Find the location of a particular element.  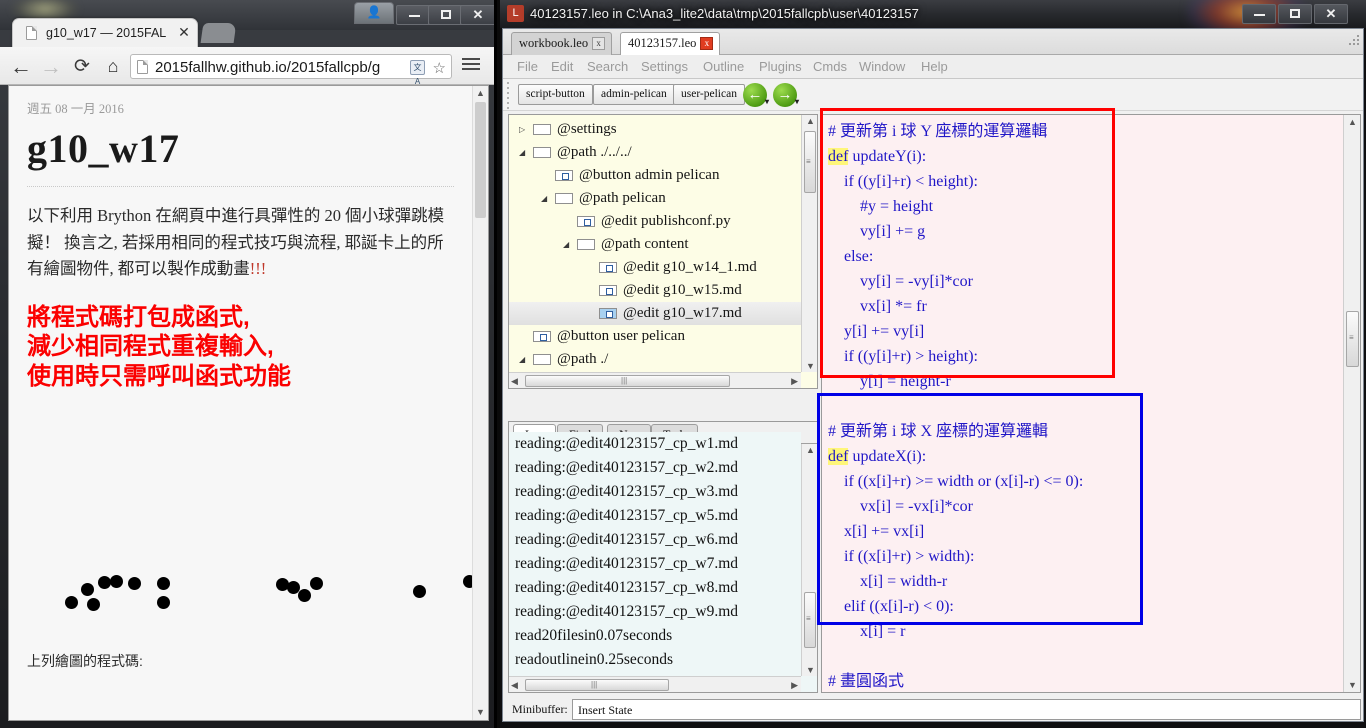

code-line: y[i] += vy[i] is located at coordinates (876, 331).